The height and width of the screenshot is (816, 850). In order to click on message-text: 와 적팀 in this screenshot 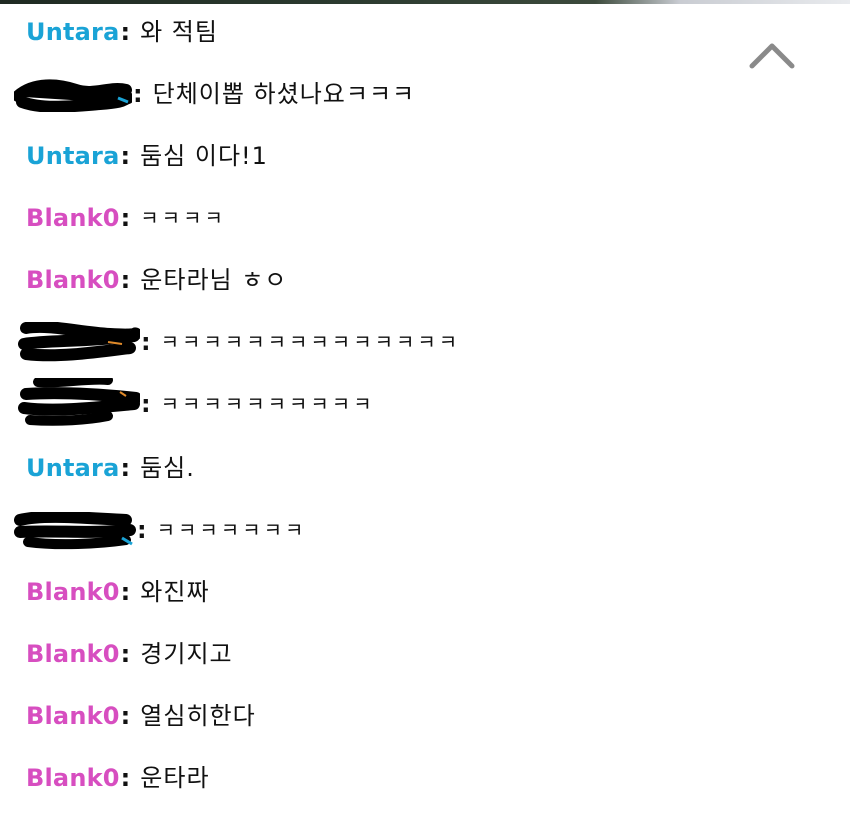, I will do `click(179, 32)`.